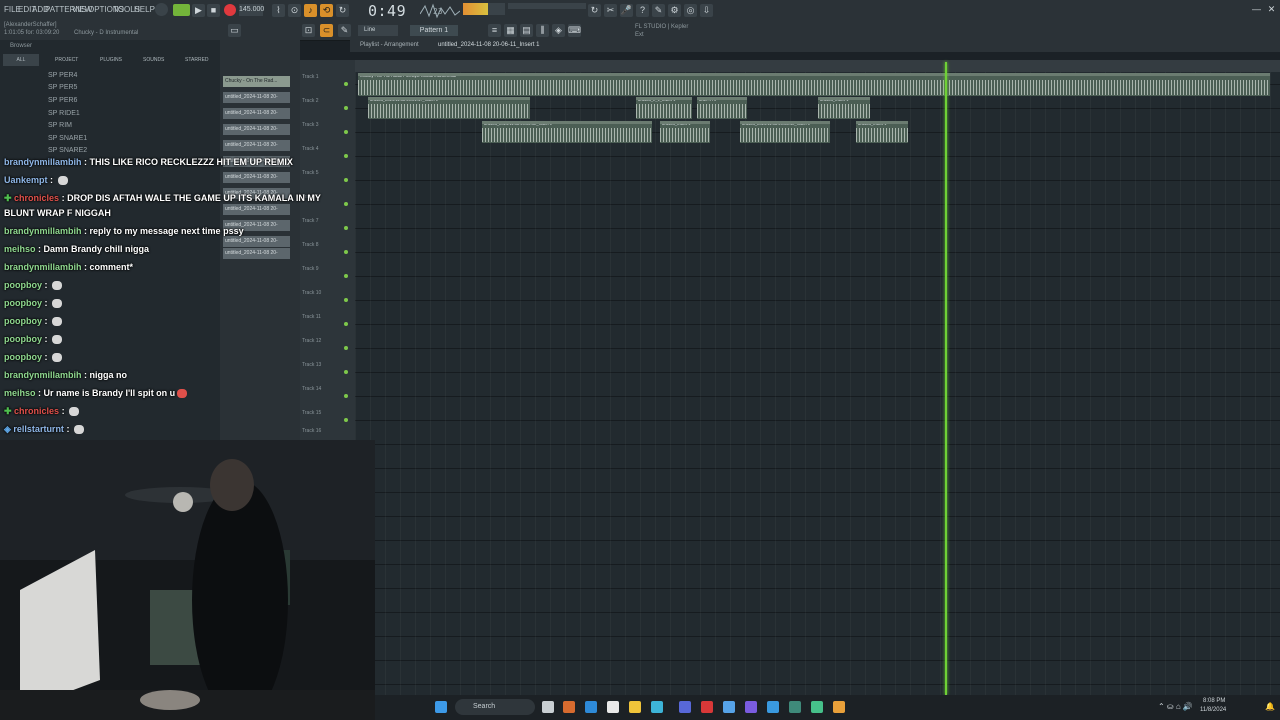 This screenshot has width=1280, height=720. I want to click on audio-clip: untitled_2_1_Insert 1, so click(664, 108).